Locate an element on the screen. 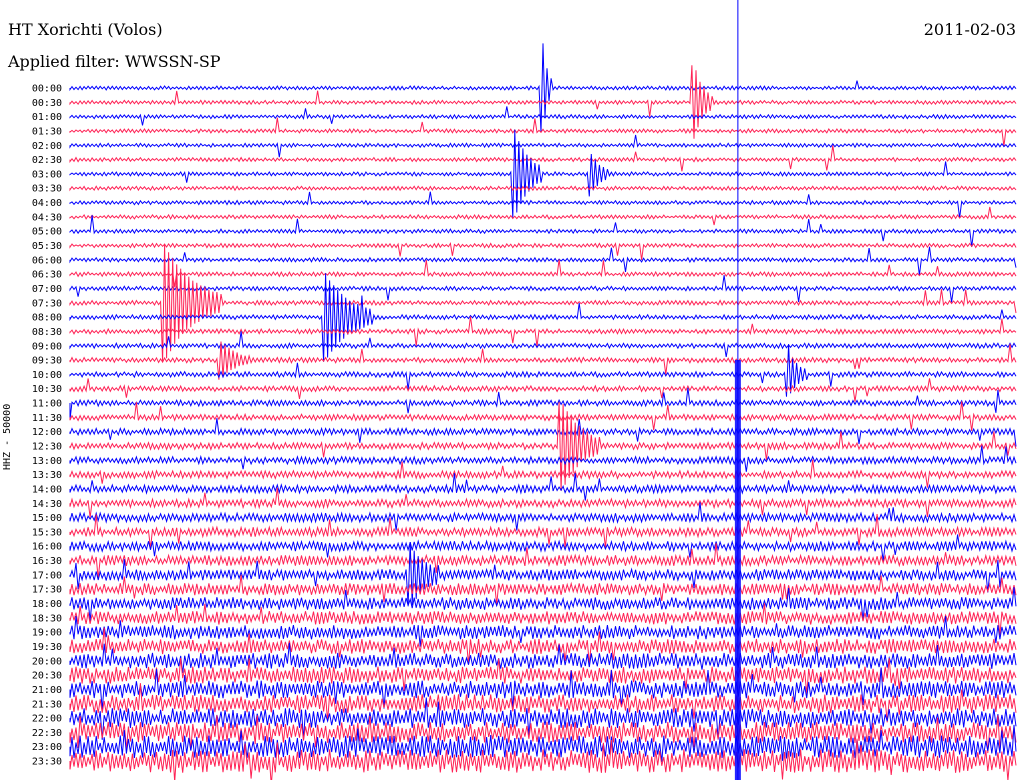 This screenshot has width=1024, height=780. time-tick-label: 01:00 is located at coordinates (47, 117).